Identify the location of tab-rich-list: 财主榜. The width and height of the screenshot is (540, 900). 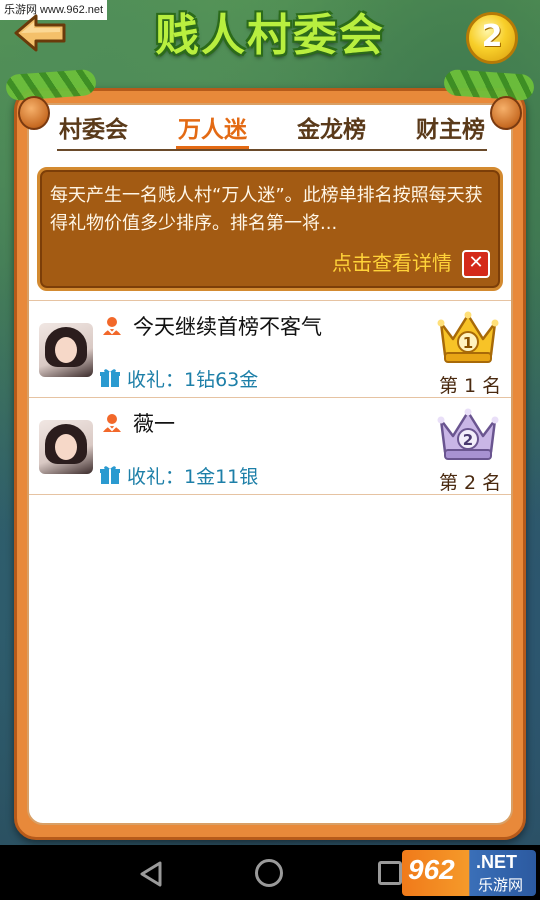
(450, 130).